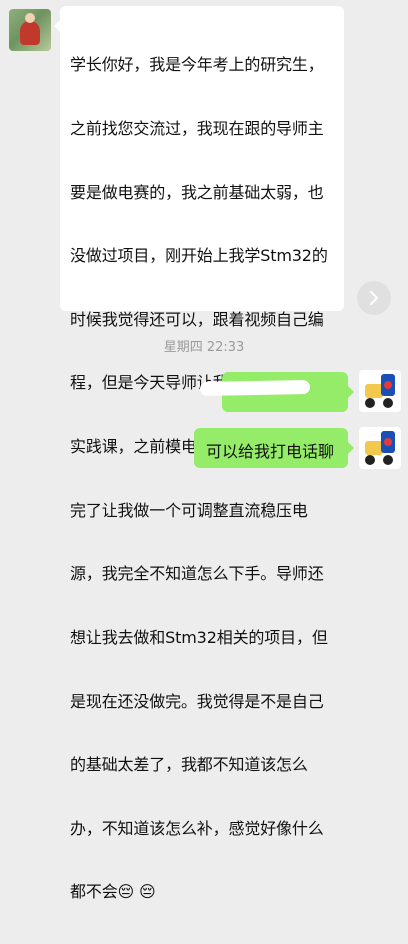 The width and height of the screenshot is (408, 944). What do you see at coordinates (197, 65) in the screenshot?
I see `message-line: 学长你好，我是今年考上的研究生，` at bounding box center [197, 65].